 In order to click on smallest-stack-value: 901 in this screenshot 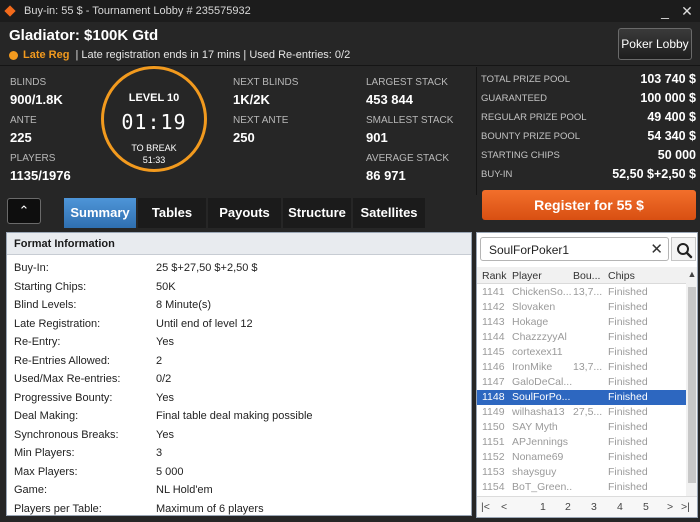, I will do `click(377, 137)`.